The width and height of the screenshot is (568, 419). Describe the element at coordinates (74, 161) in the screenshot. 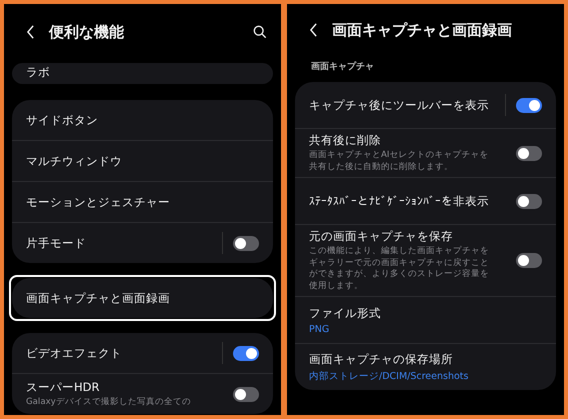

I see `setting-label: マルチウィンドウ` at that location.